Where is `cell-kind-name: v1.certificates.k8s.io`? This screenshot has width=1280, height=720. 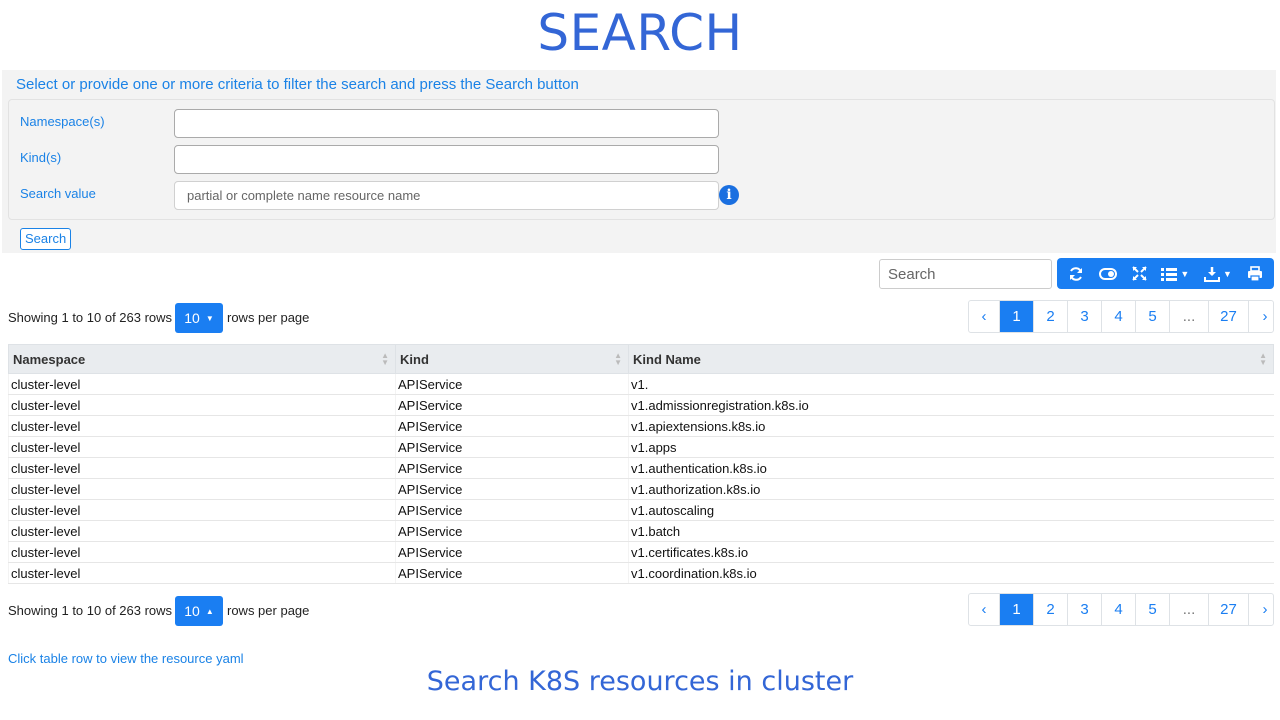 cell-kind-name: v1.certificates.k8s.io is located at coordinates (951, 552).